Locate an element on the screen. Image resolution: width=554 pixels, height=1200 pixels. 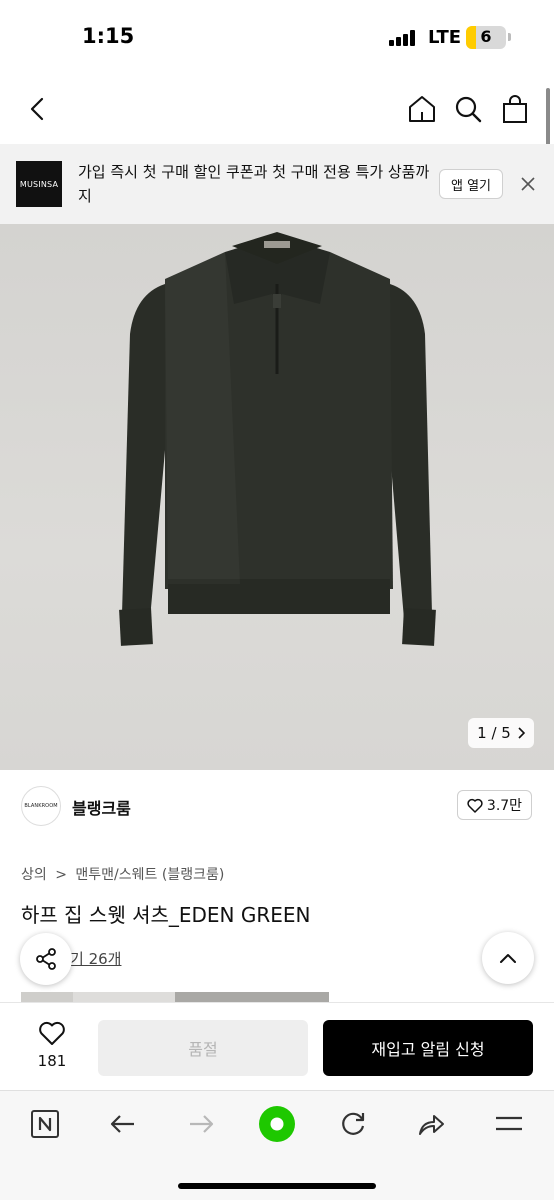
thumbnail-strip is located at coordinates (175, 997).